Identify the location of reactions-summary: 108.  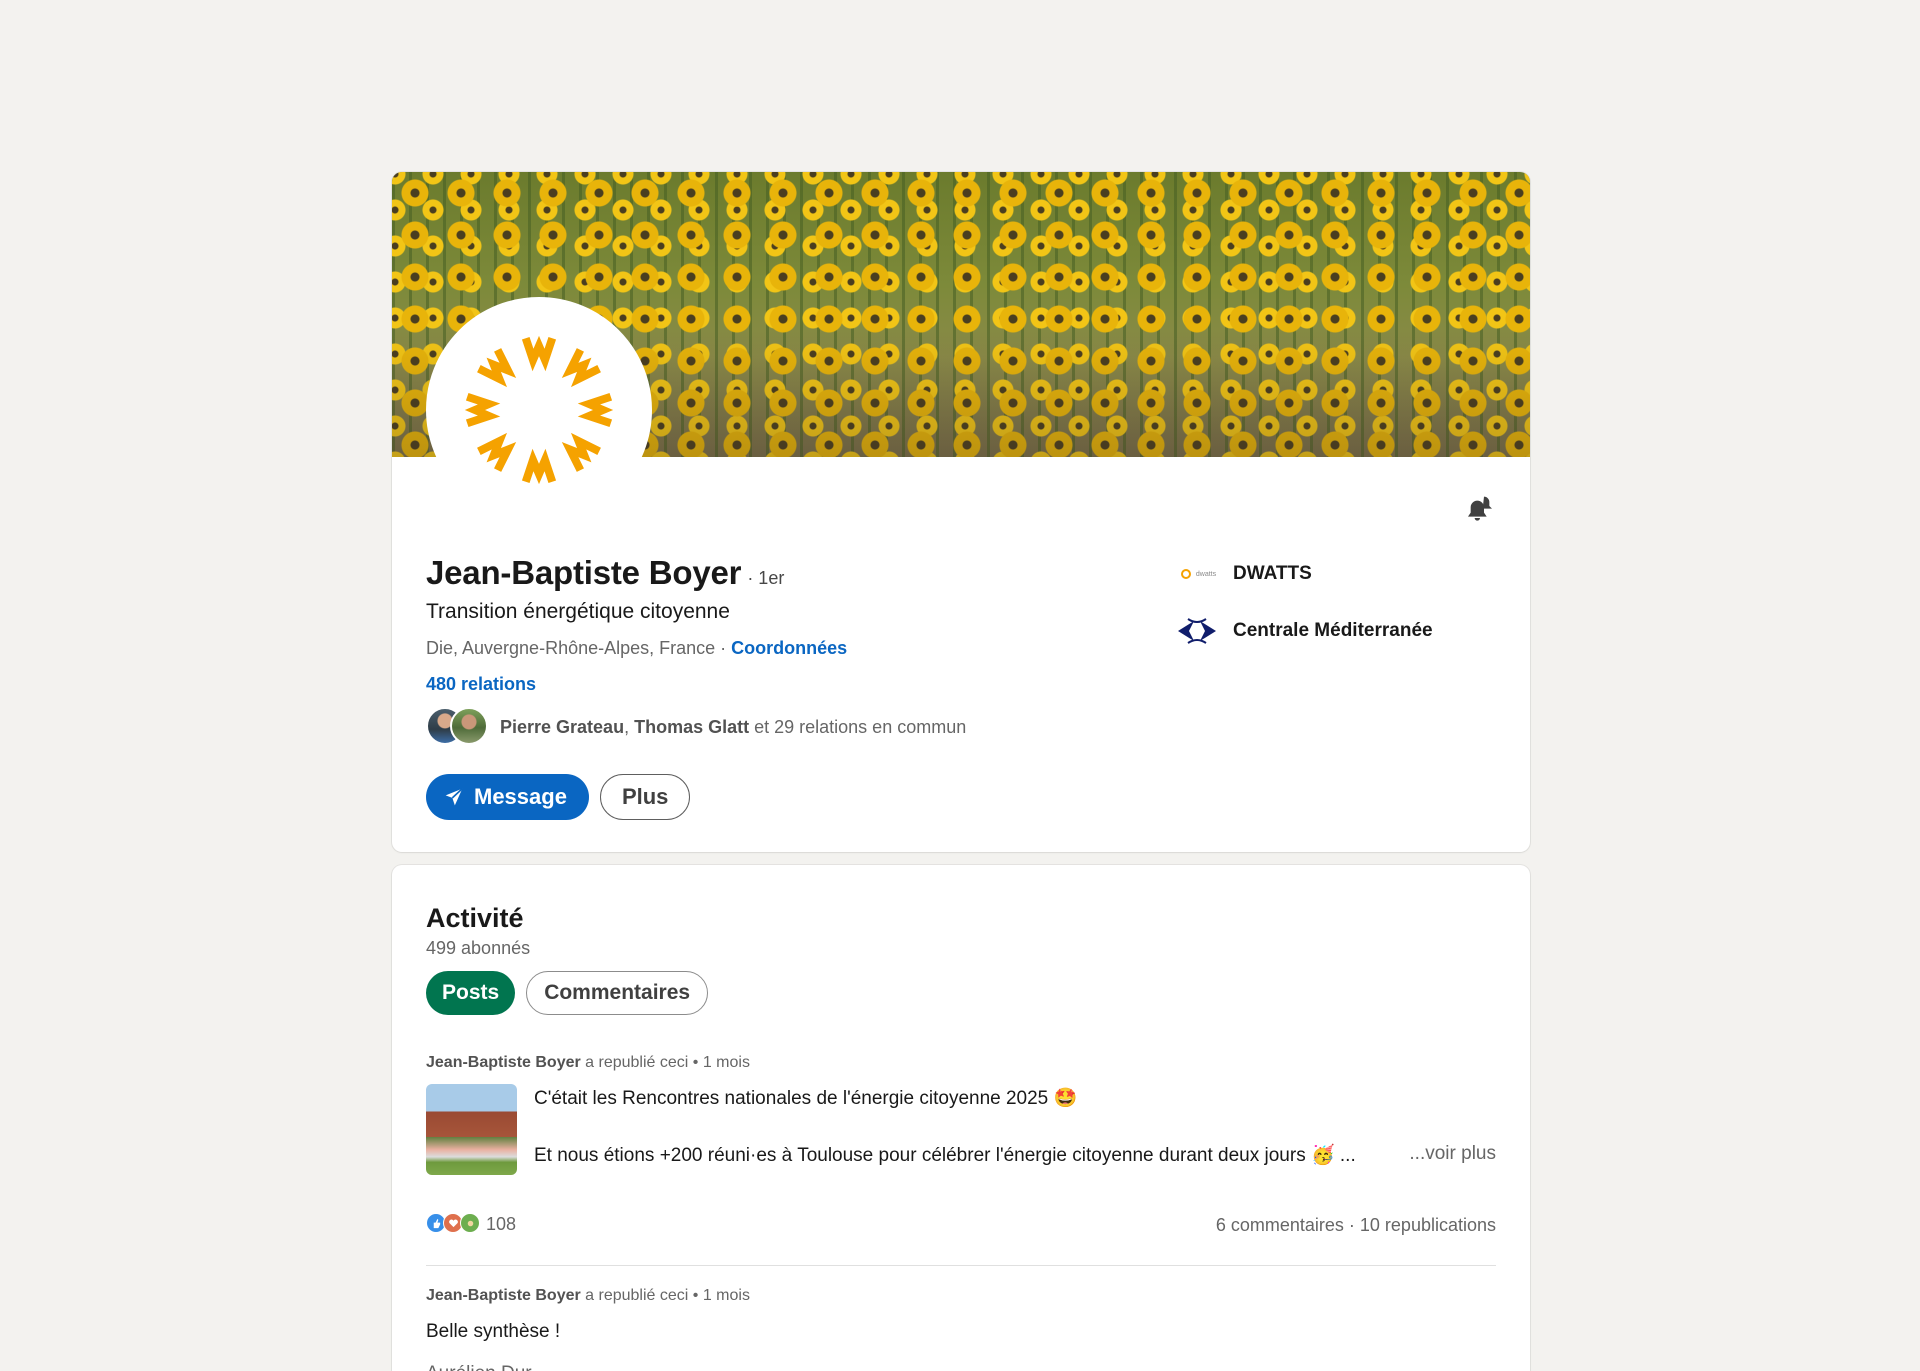
(471, 1224).